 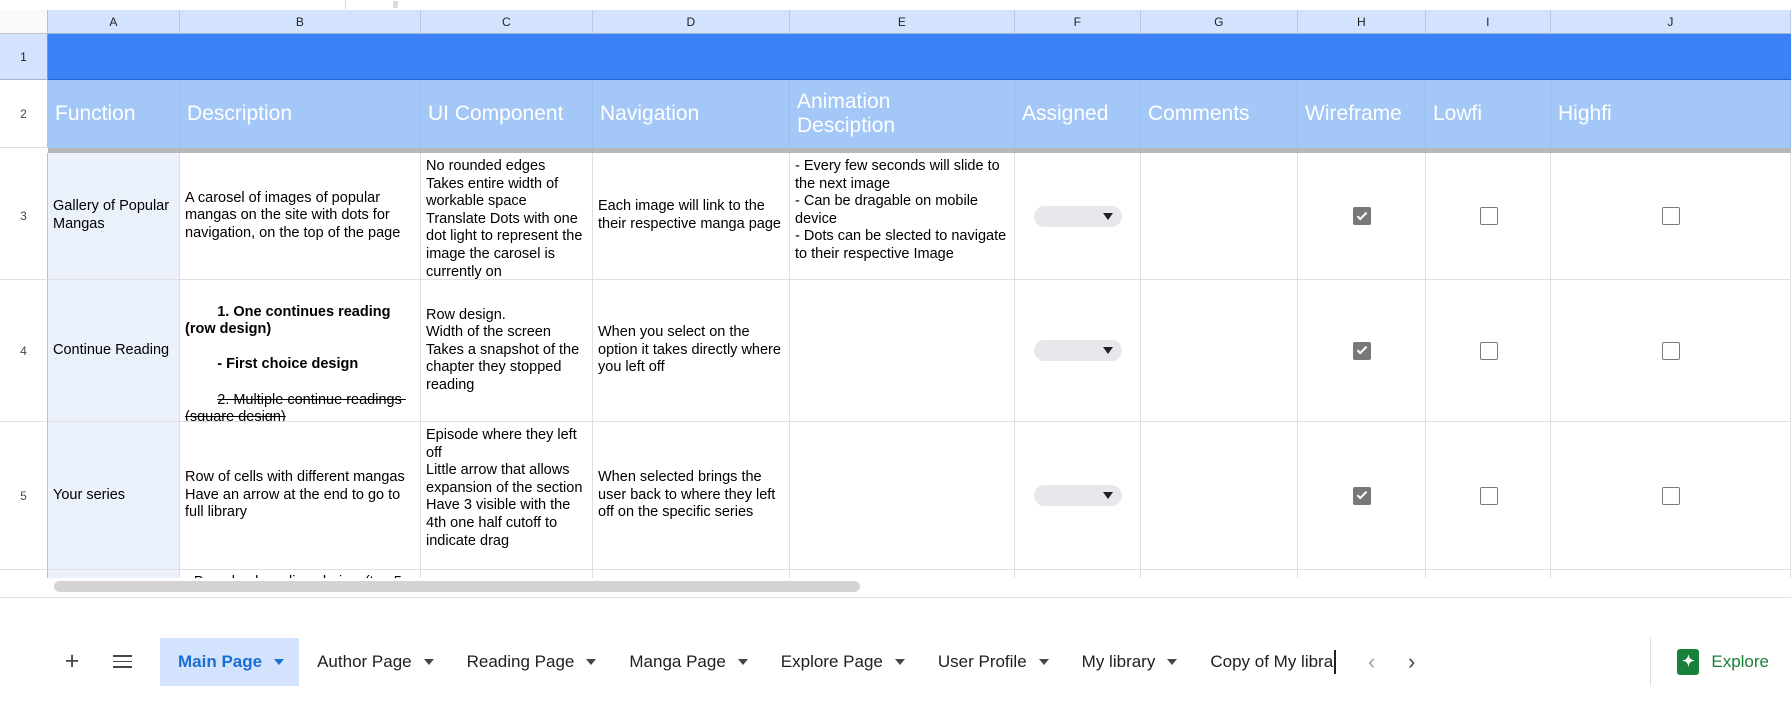 I want to click on header-cell-wireframe: Wireframe, so click(x=1362, y=114).